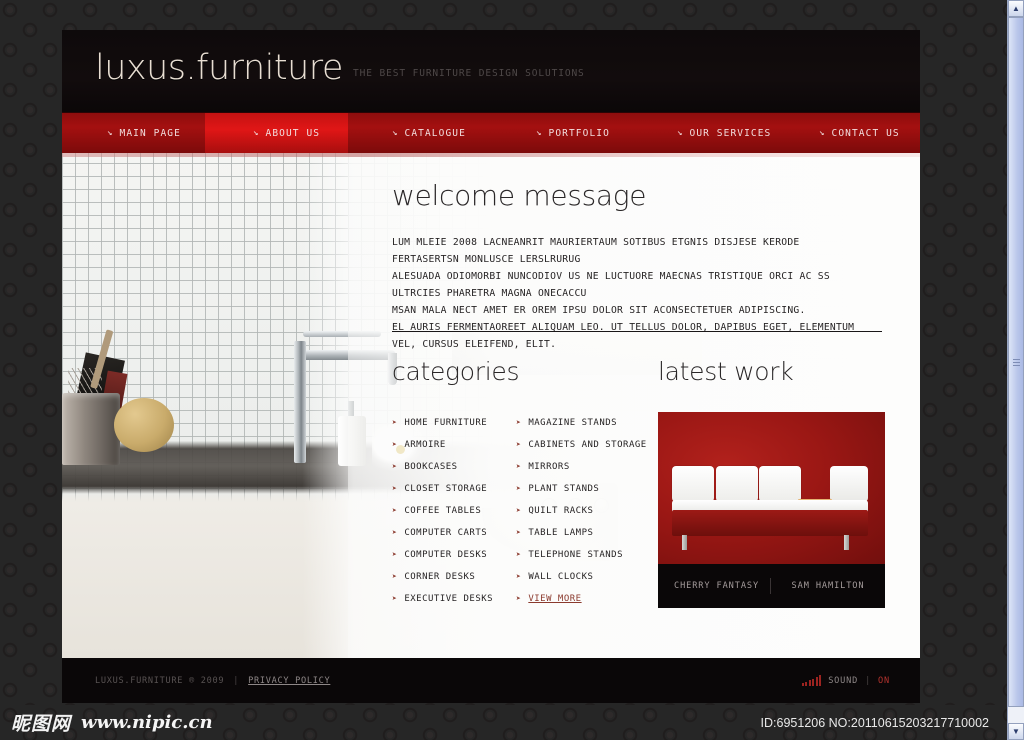 The image size is (1024, 740). What do you see at coordinates (576, 555) in the screenshot?
I see `category-label: TELEPHONE STANDS` at bounding box center [576, 555].